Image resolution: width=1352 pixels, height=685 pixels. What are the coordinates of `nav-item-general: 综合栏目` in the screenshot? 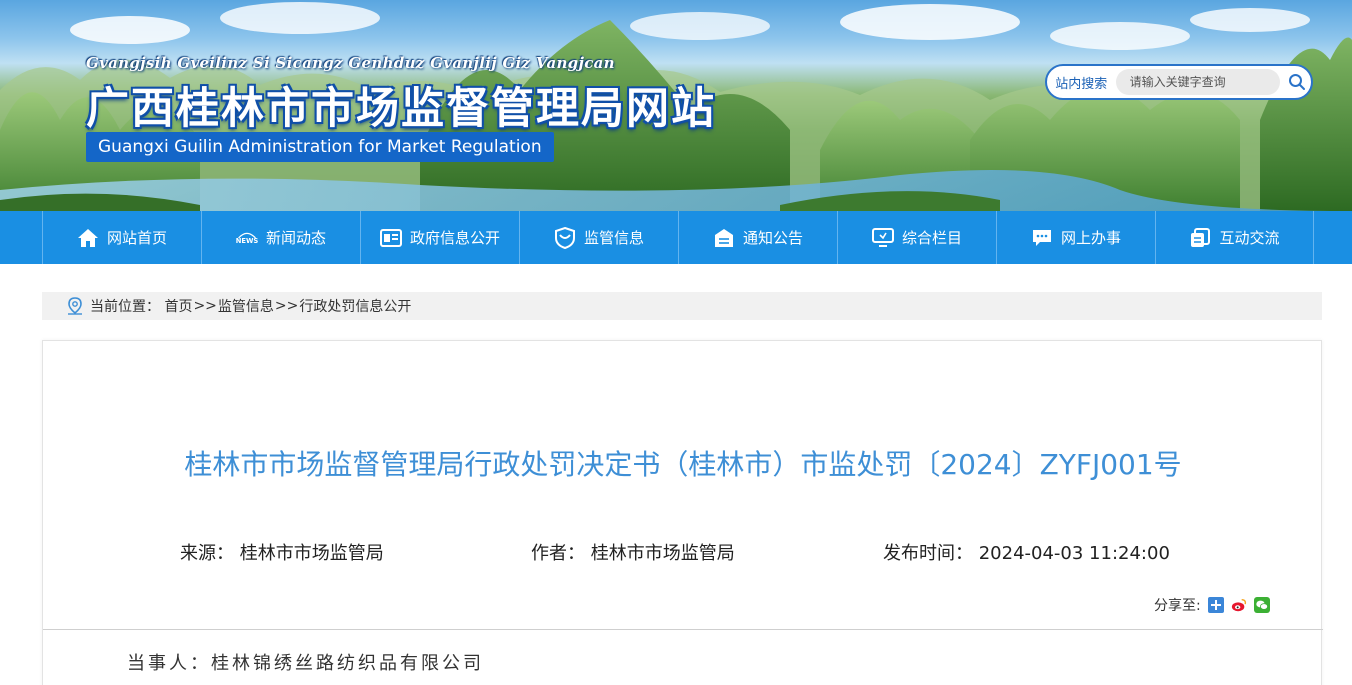 It's located at (916, 237).